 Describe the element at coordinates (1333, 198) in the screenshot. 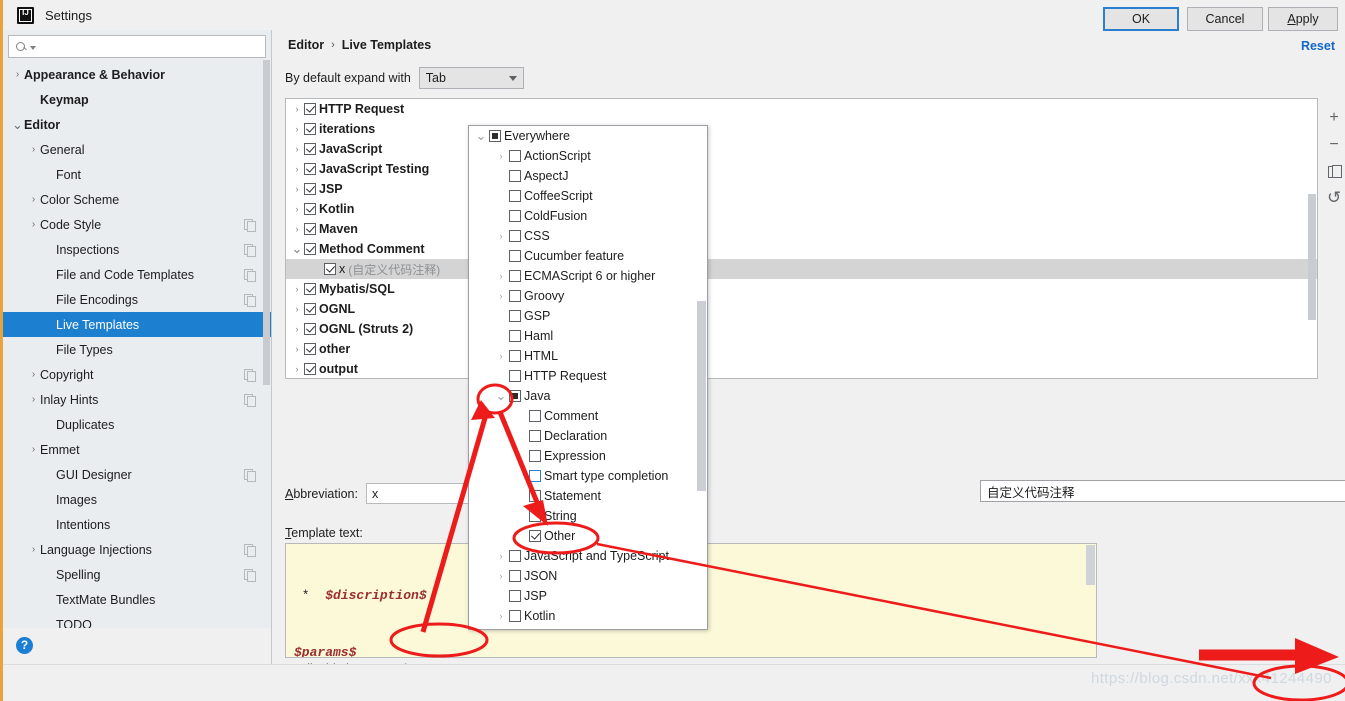

I see `revert-template-button` at that location.